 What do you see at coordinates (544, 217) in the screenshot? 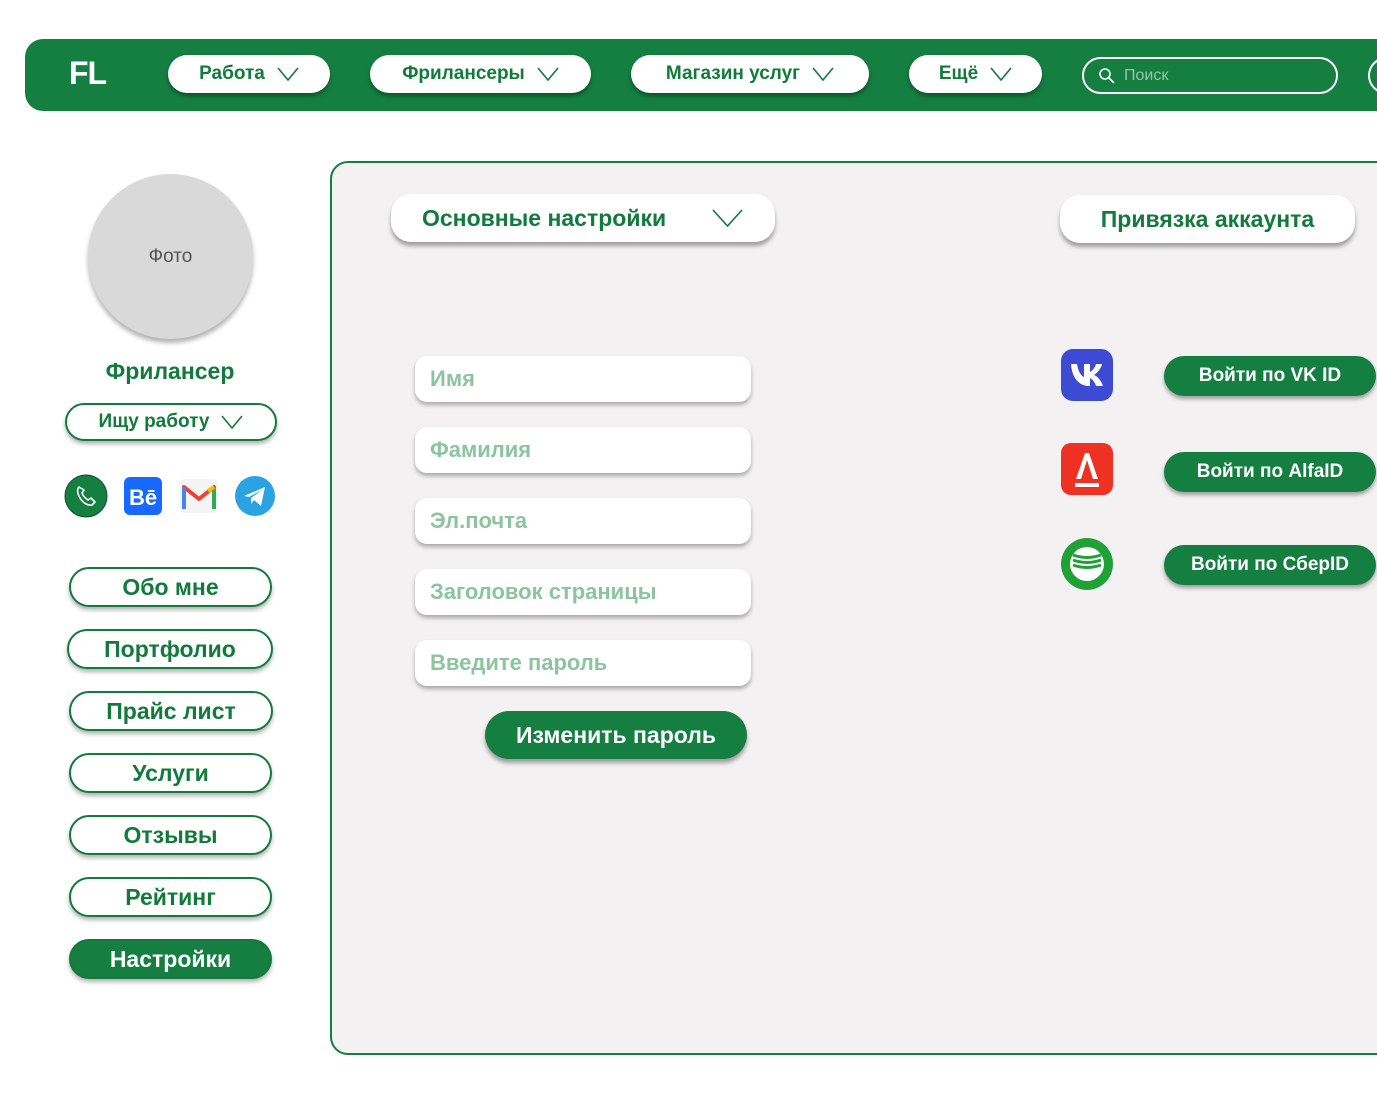
I see `main-settings-label: Основные настройки` at bounding box center [544, 217].